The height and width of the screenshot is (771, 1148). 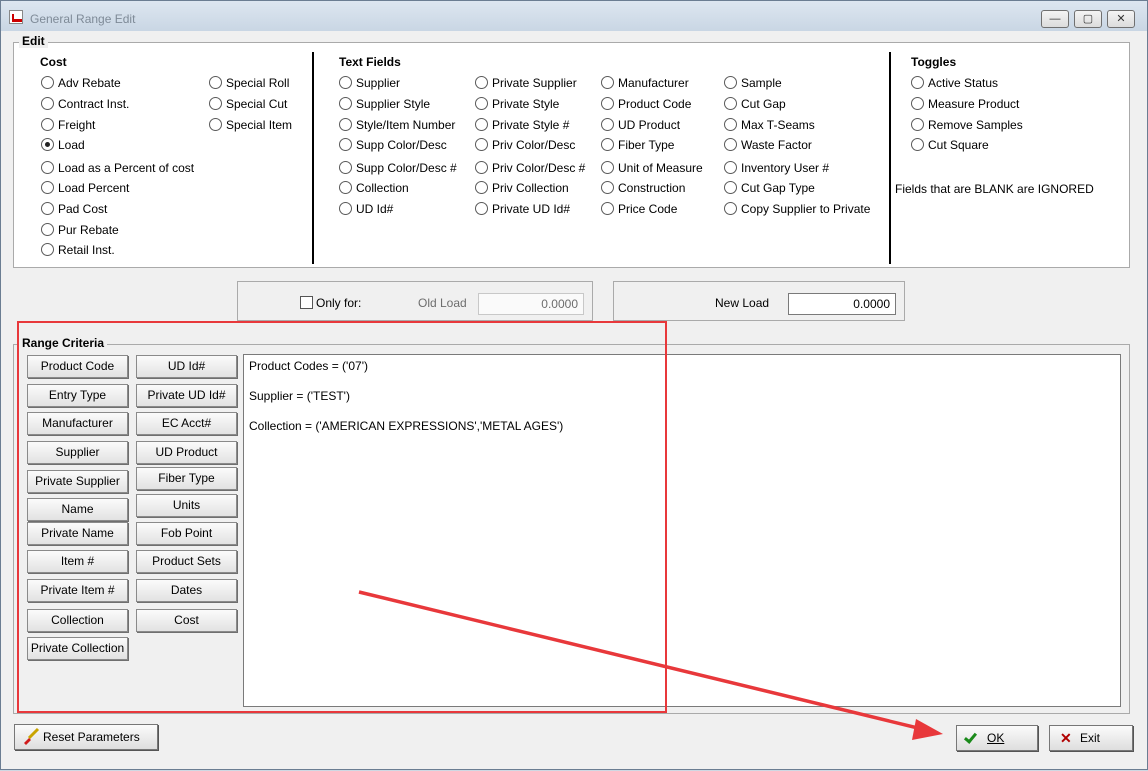 I want to click on radio-label: Freight, so click(x=77, y=125).